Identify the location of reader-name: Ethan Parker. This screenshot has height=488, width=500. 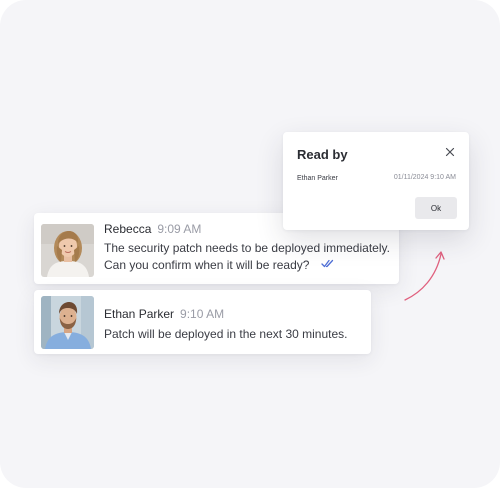
(317, 178).